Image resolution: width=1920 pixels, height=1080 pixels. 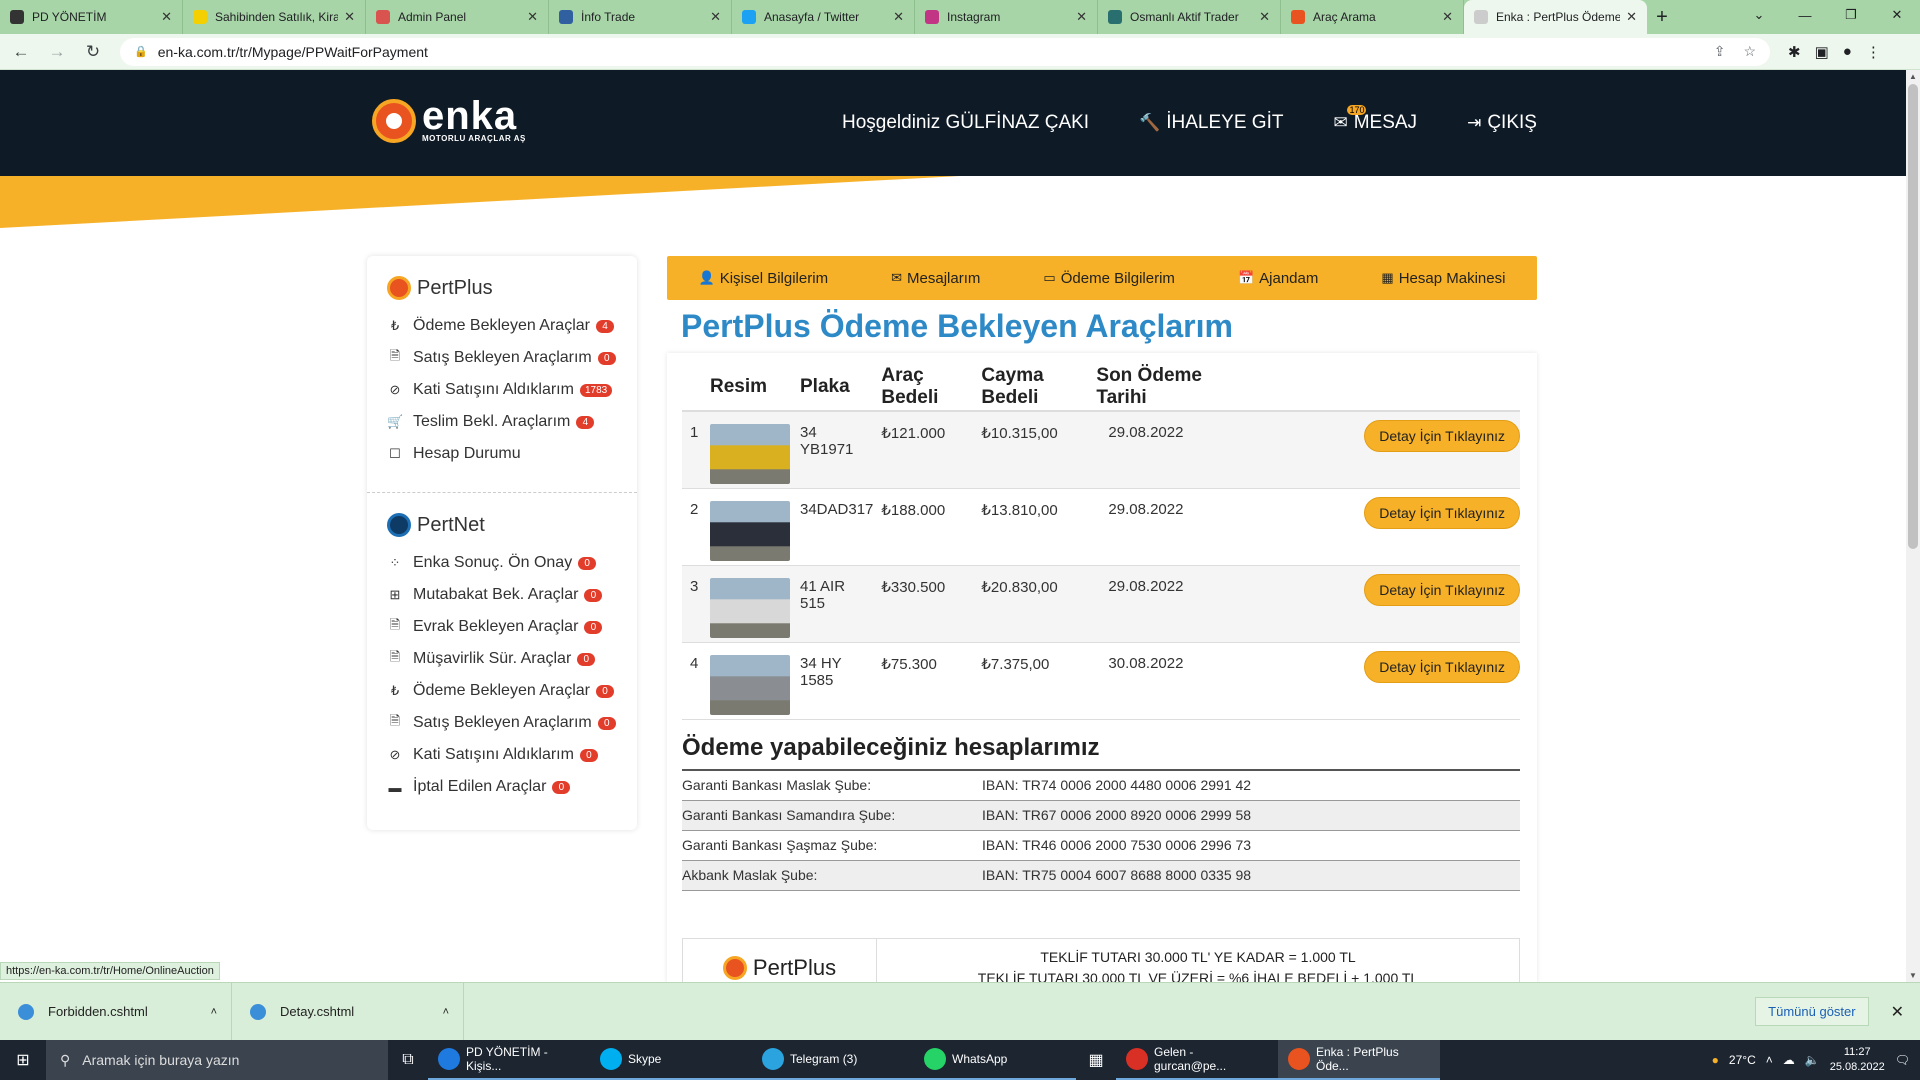 I want to click on menu-item: 👤 Kişisel Bilgilerim, so click(x=764, y=278).